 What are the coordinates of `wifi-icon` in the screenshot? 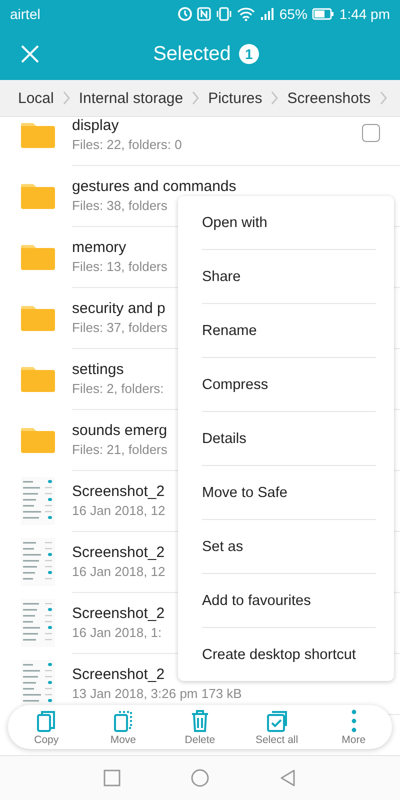 It's located at (246, 14).